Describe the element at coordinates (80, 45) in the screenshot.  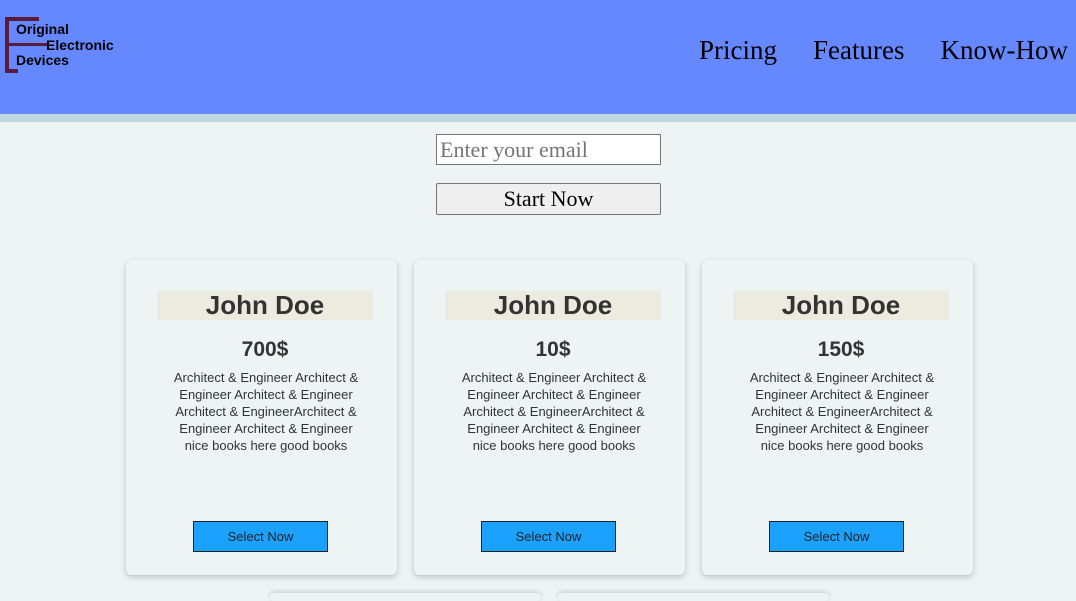
I see `logo-text-line-2: Electronic` at that location.